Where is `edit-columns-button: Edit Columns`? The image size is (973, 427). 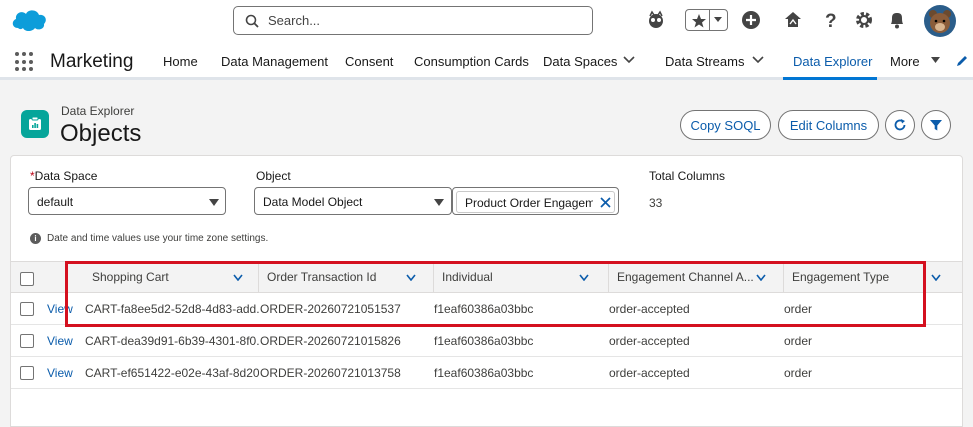 edit-columns-button: Edit Columns is located at coordinates (828, 125).